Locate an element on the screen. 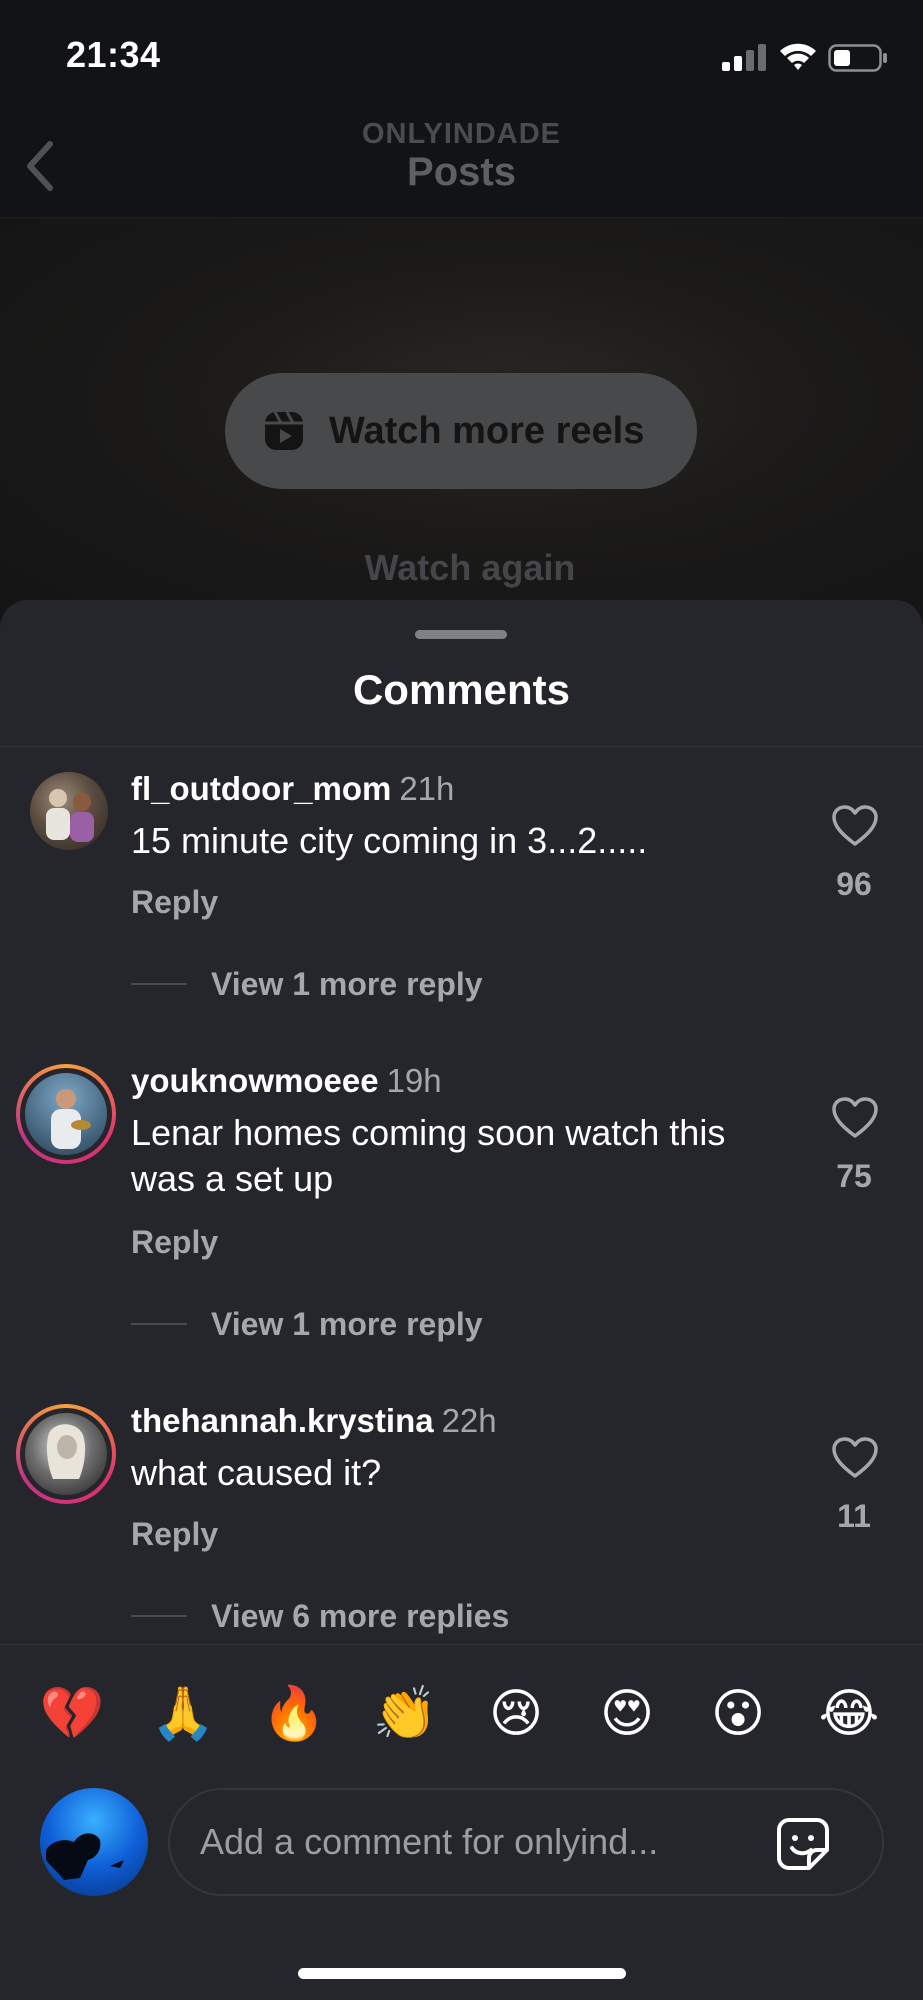  comment-username: thehannah.krystina 22h is located at coordinates (314, 1421).